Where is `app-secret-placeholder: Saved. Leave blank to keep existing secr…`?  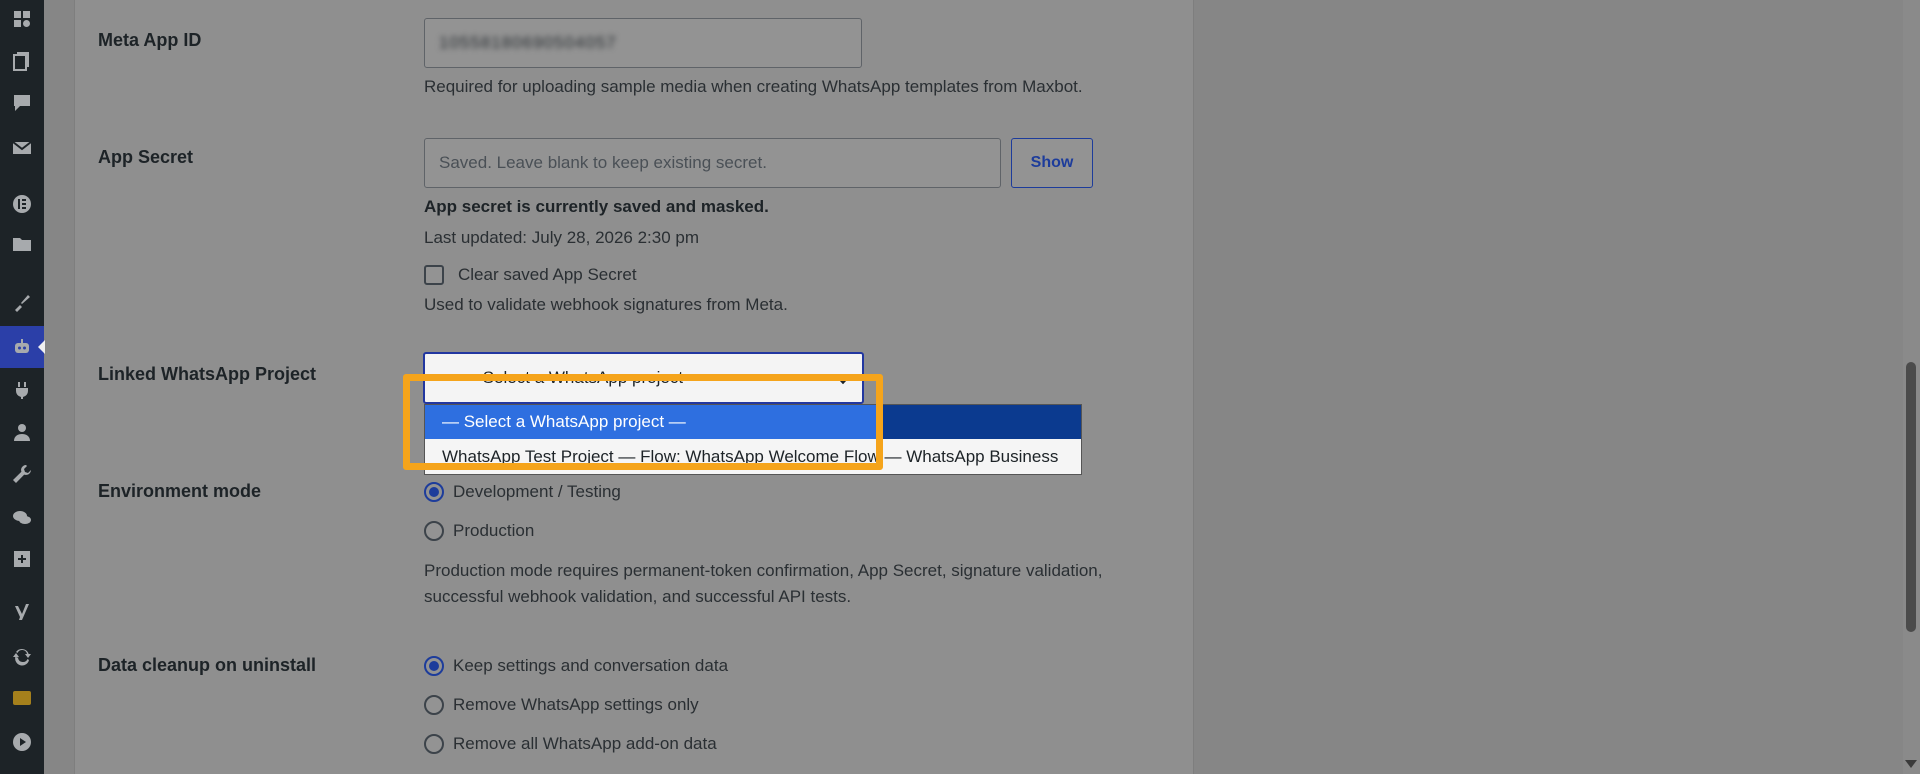
app-secret-placeholder: Saved. Leave blank to keep existing secr… is located at coordinates (603, 162).